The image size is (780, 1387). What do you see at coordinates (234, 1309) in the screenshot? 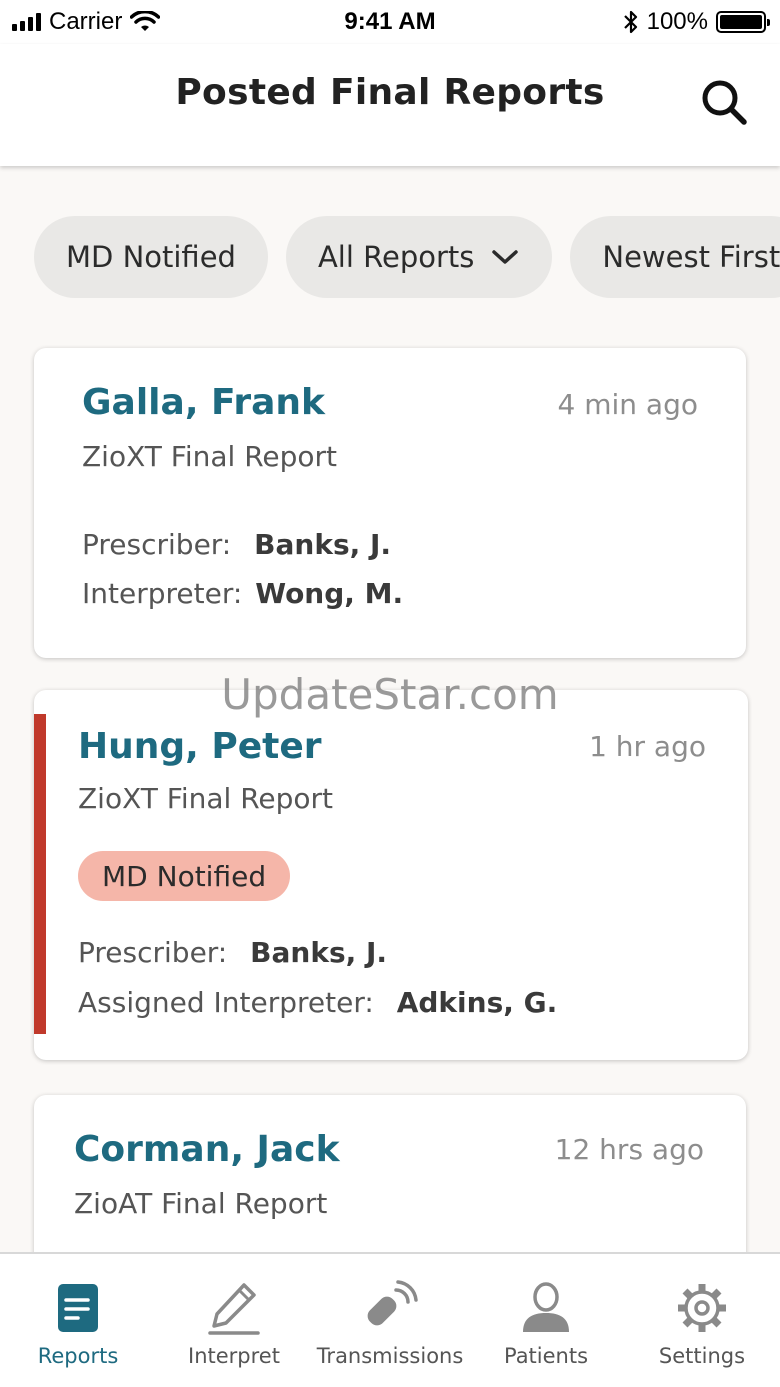
I see `pencil-icon` at bounding box center [234, 1309].